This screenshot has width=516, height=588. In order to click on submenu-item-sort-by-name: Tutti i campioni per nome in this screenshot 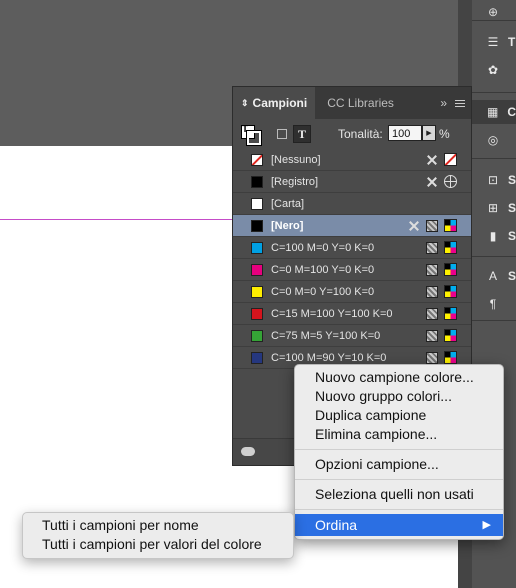, I will do `click(120, 525)`.